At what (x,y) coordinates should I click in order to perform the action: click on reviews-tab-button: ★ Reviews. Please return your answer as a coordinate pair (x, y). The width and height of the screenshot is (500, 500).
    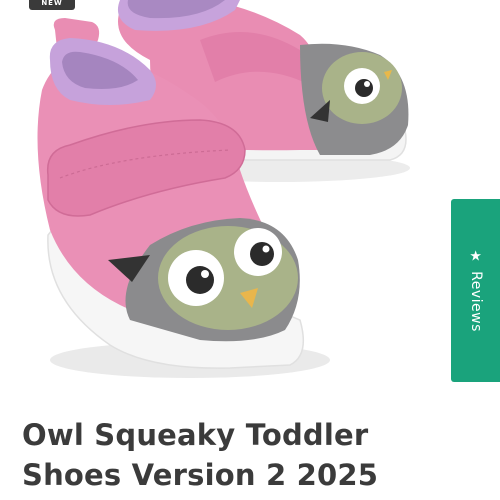
    Looking at the image, I should click on (475, 290).